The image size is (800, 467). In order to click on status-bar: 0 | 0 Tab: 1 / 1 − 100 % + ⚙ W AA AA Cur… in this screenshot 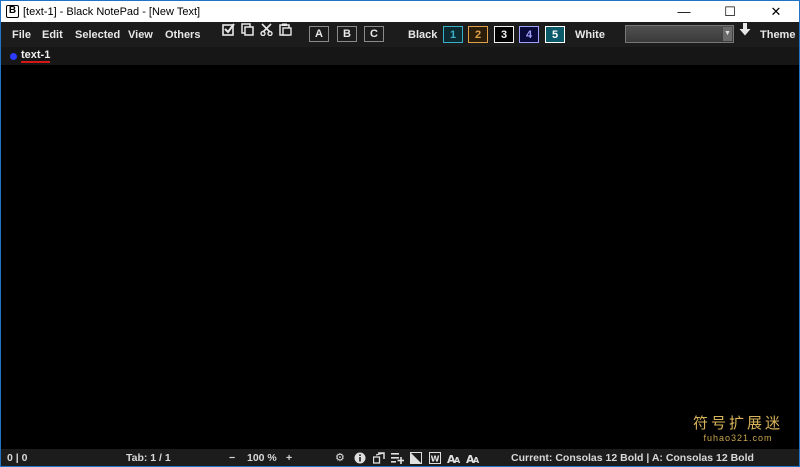, I will do `click(400, 457)`.